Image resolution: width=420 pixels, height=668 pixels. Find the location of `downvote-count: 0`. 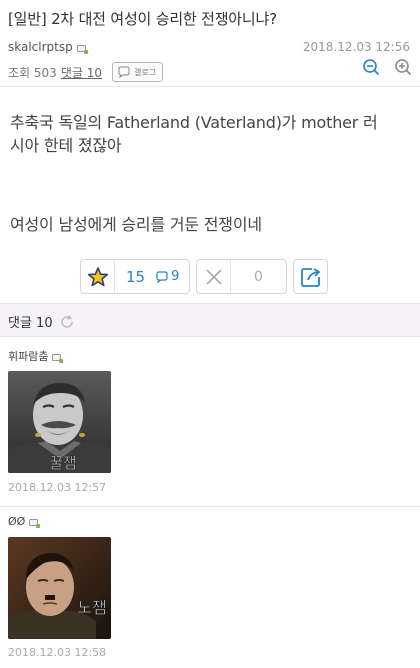

downvote-count: 0 is located at coordinates (258, 276).